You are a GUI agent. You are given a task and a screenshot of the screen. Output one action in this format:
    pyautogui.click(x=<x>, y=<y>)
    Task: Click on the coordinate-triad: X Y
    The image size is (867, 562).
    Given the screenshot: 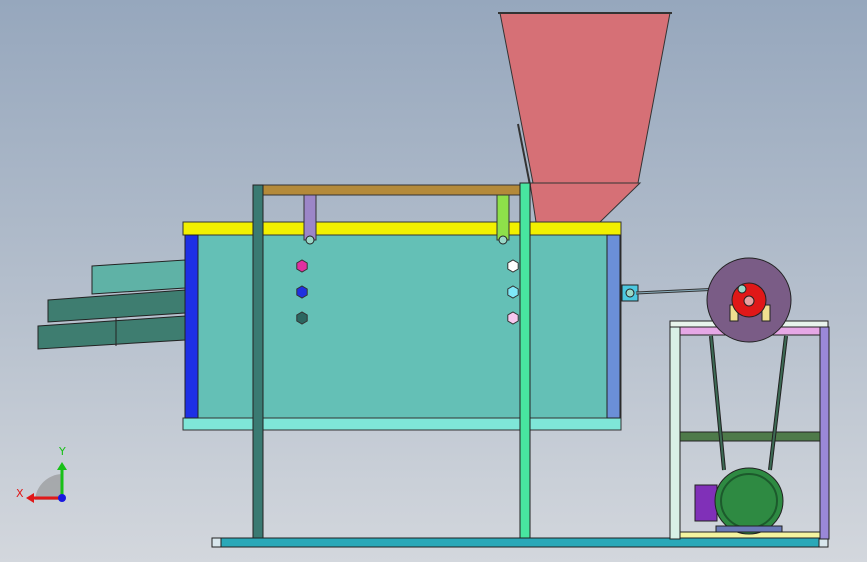 What is the action you would take?
    pyautogui.click(x=41, y=474)
    